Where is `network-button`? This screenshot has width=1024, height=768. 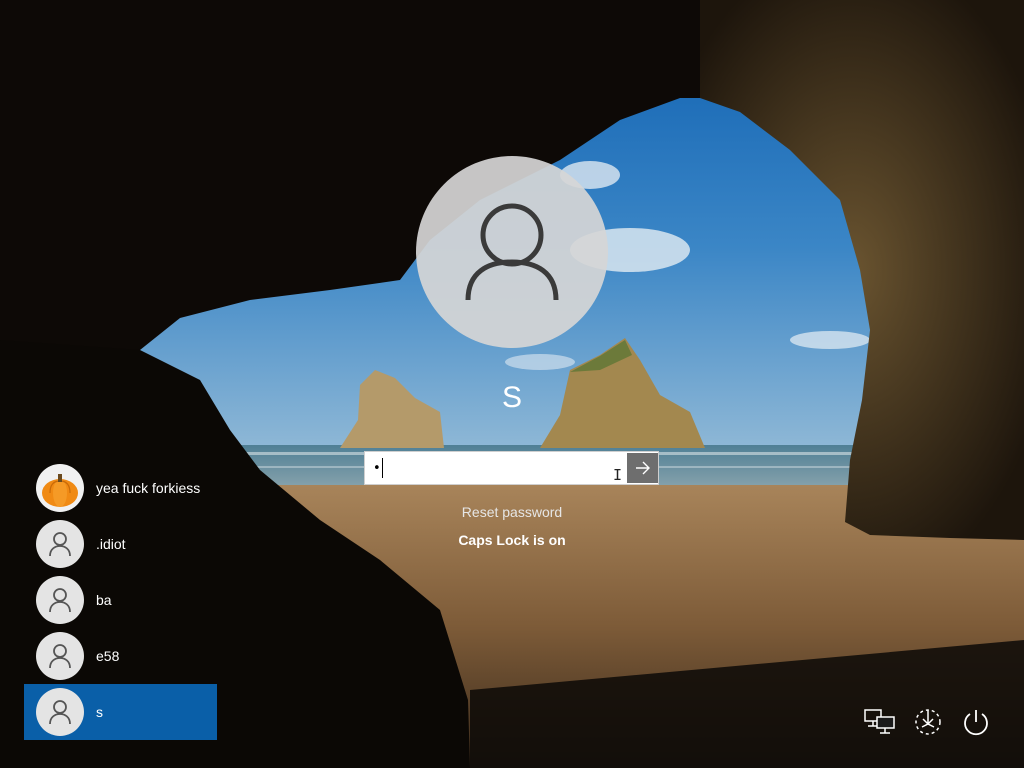
network-button is located at coordinates (880, 722).